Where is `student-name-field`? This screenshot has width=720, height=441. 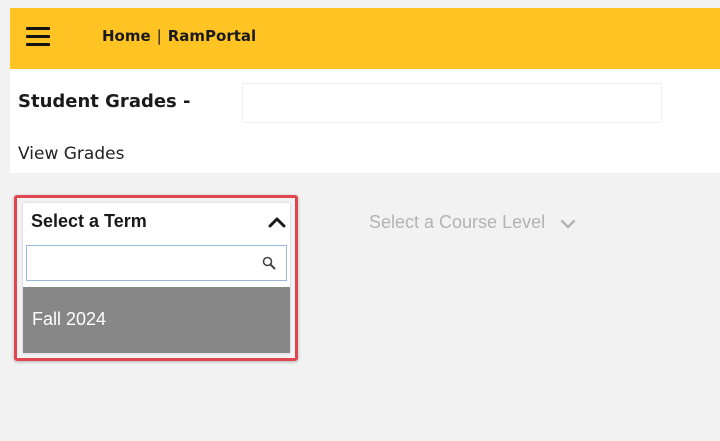
student-name-field is located at coordinates (452, 103).